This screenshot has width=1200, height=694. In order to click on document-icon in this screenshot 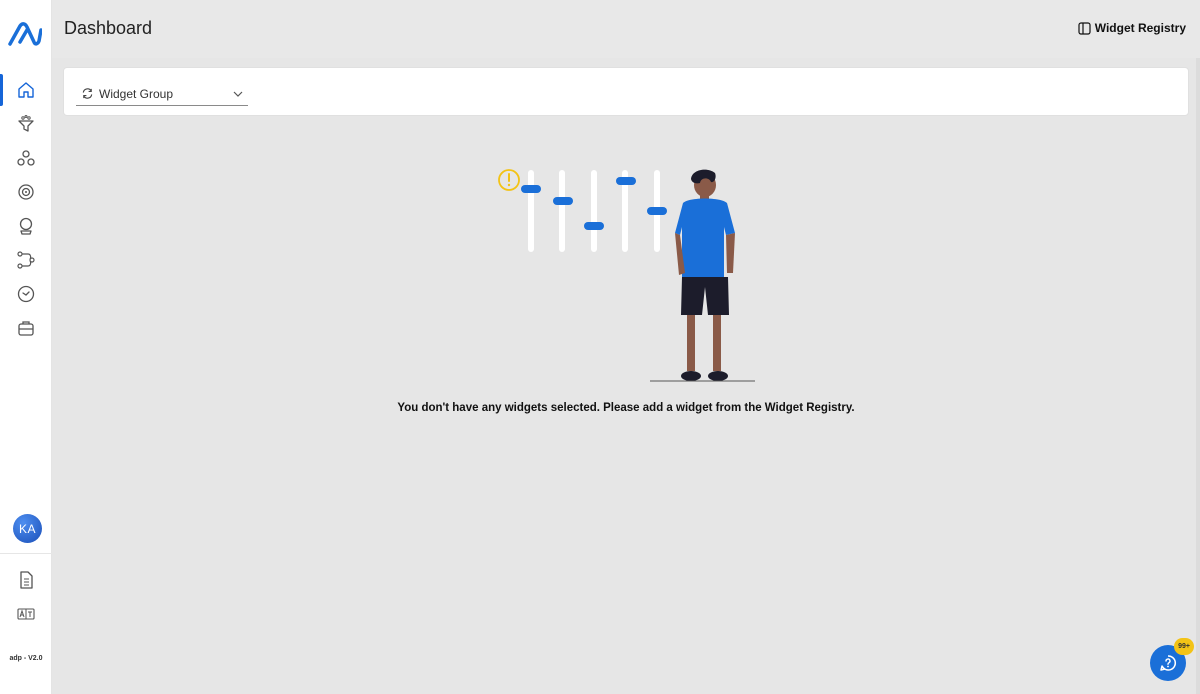, I will do `click(26, 580)`.